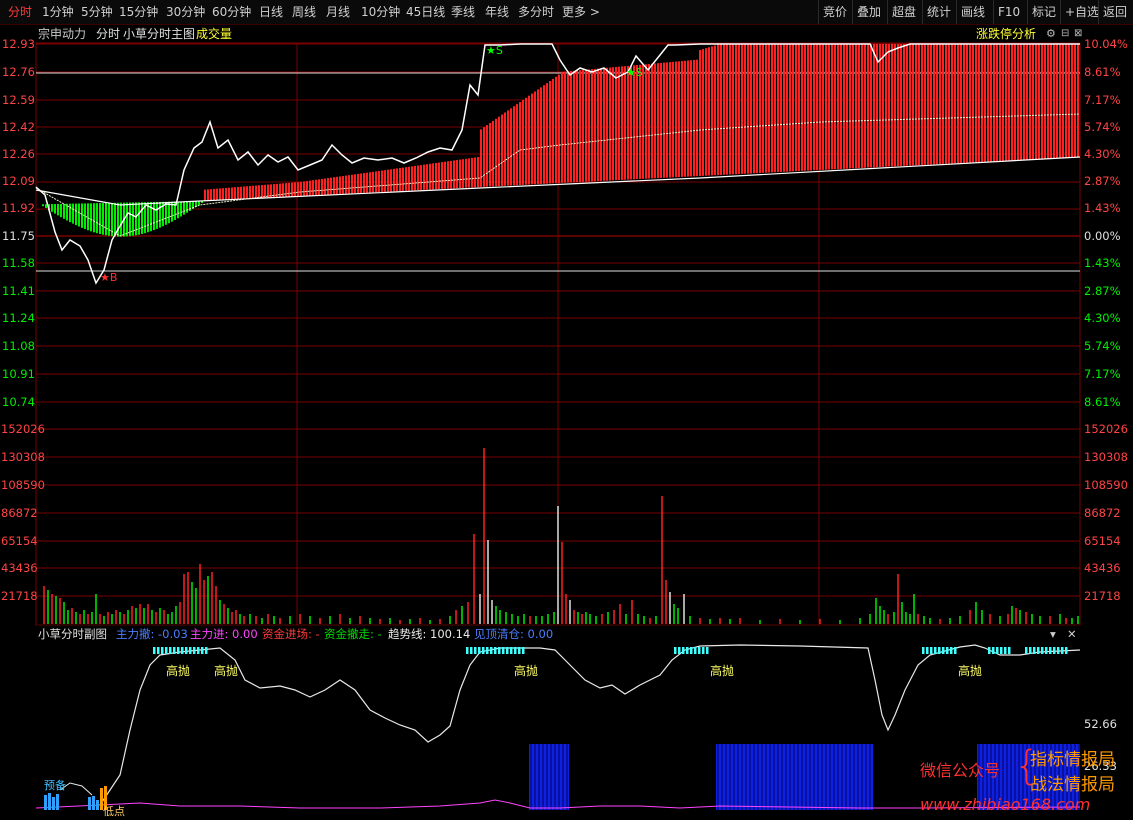  Describe the element at coordinates (108, 277) in the screenshot. I see `buy-marker: ★B` at that location.